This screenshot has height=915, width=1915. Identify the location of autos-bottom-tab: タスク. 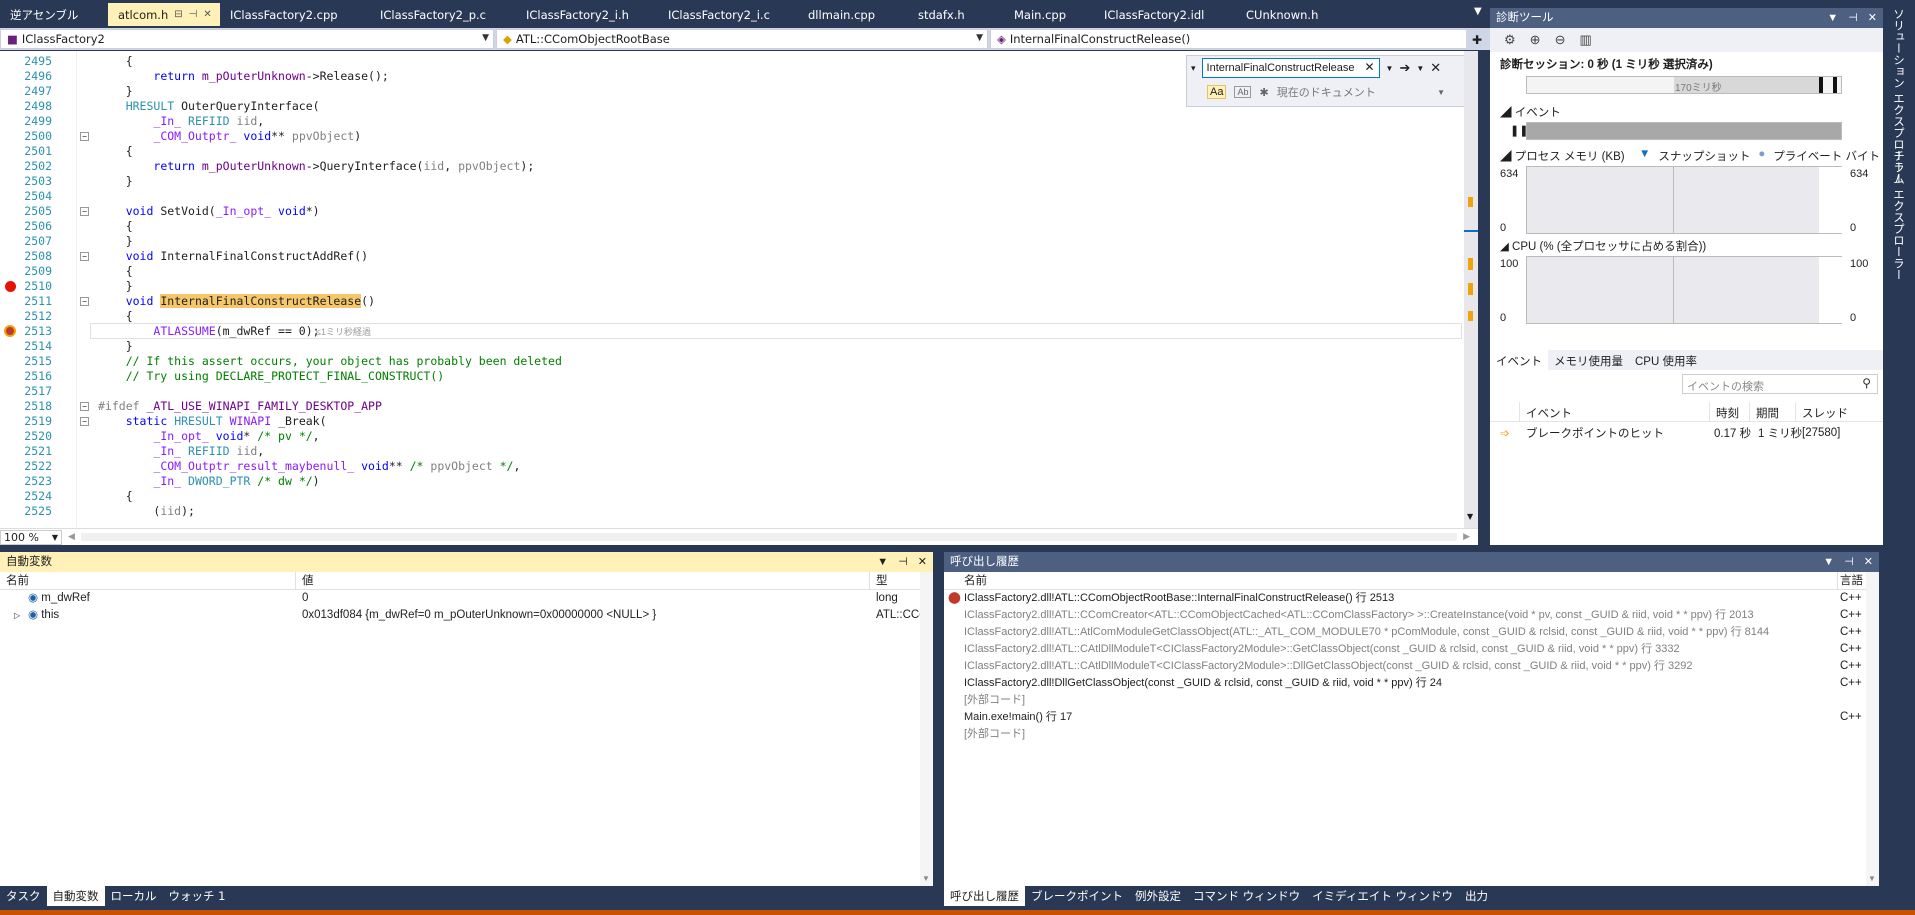
(23, 896).